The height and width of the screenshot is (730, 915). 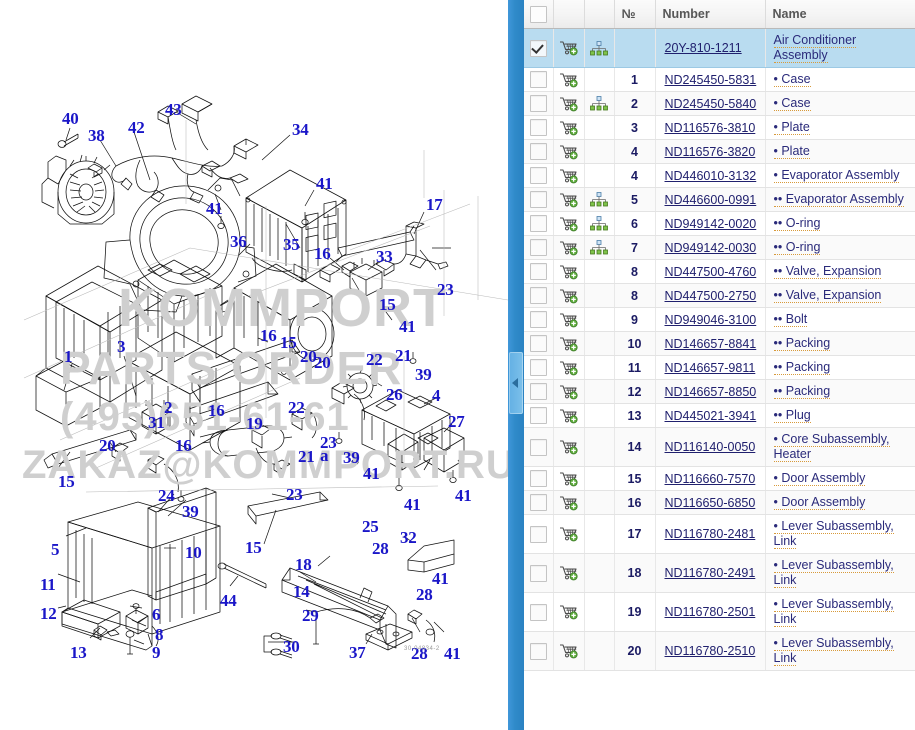 I want to click on part-number-link: ND116576-3810, so click(x=710, y=128).